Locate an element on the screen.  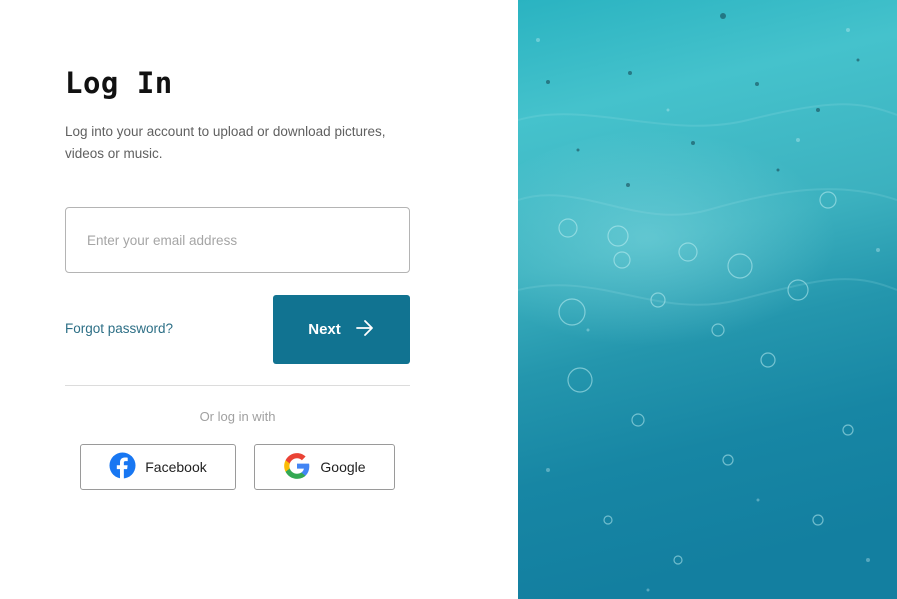
page-title: Log In is located at coordinates (119, 83).